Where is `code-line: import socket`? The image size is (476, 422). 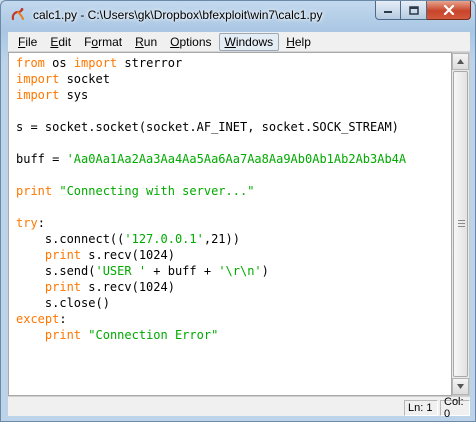
code-line: import socket is located at coordinates (233, 79).